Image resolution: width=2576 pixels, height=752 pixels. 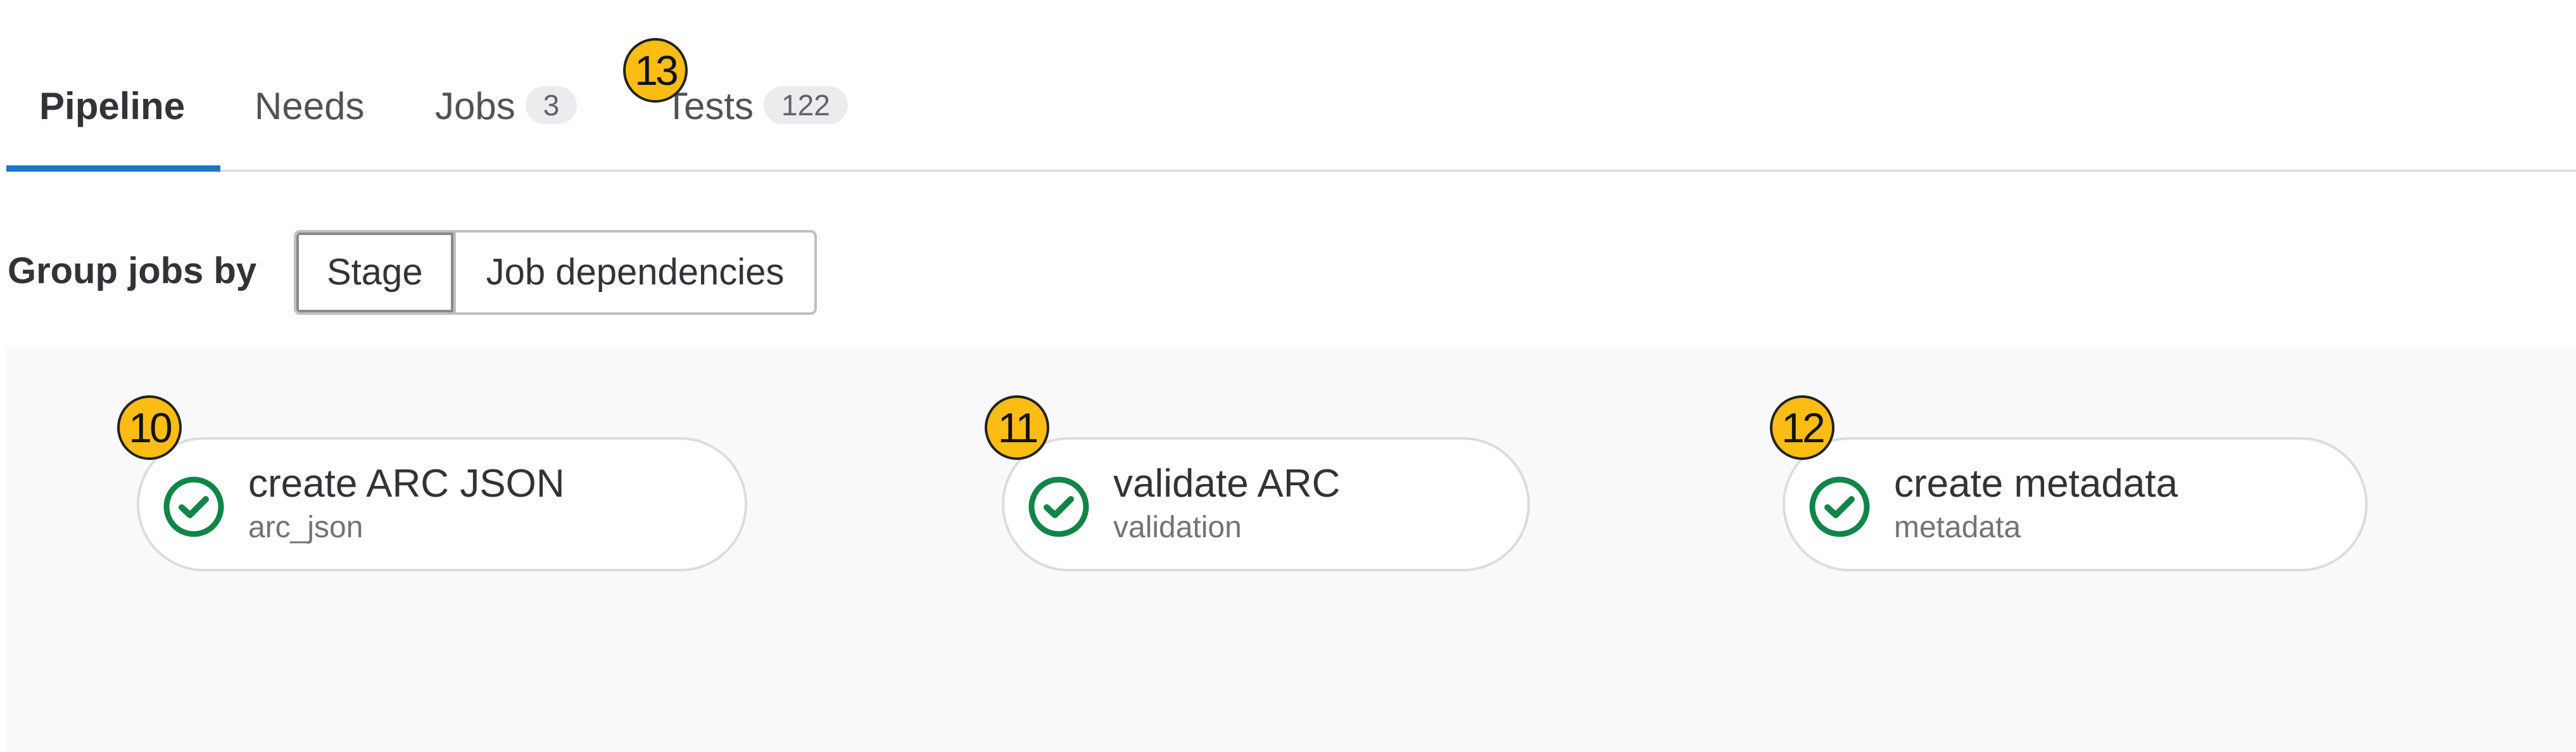 I want to click on group-by-stage-button: Stage, so click(x=374, y=272).